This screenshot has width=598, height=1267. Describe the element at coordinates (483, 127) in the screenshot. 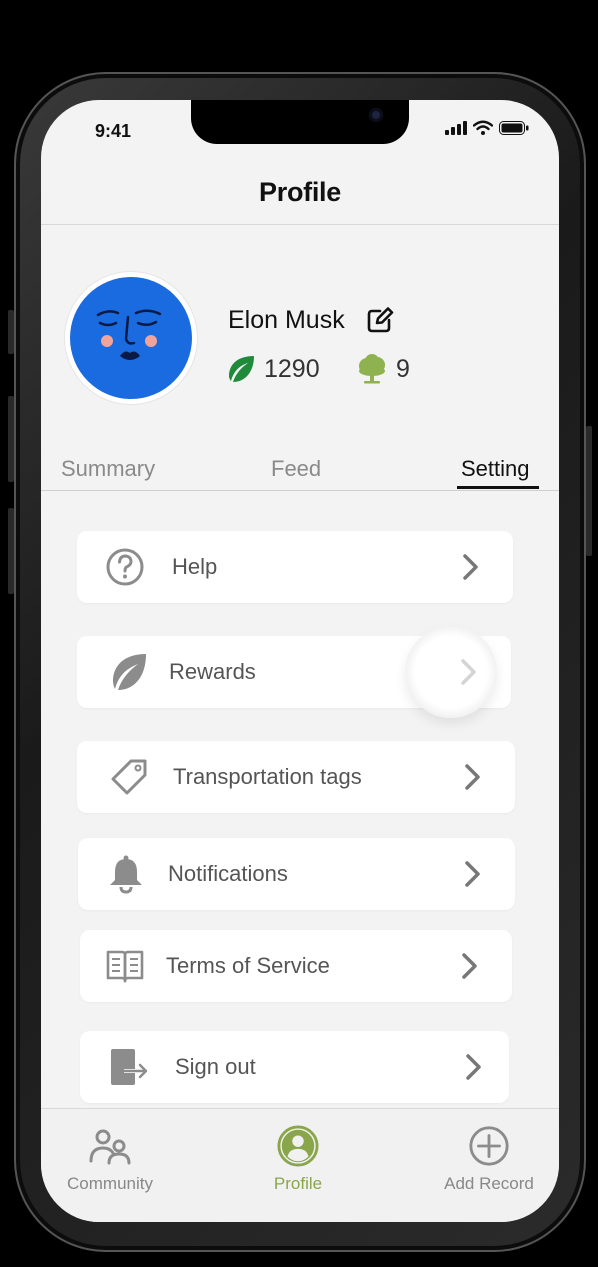

I see `wifi-icon` at that location.